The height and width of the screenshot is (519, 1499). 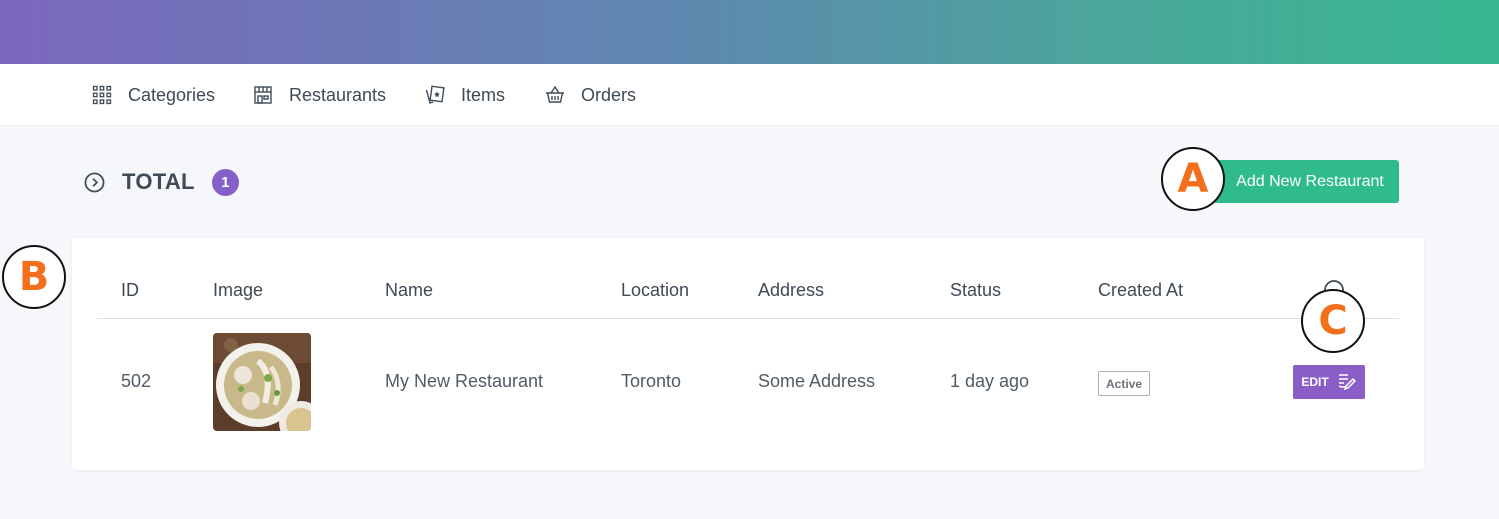 I want to click on column-header-id: ID, so click(x=130, y=290).